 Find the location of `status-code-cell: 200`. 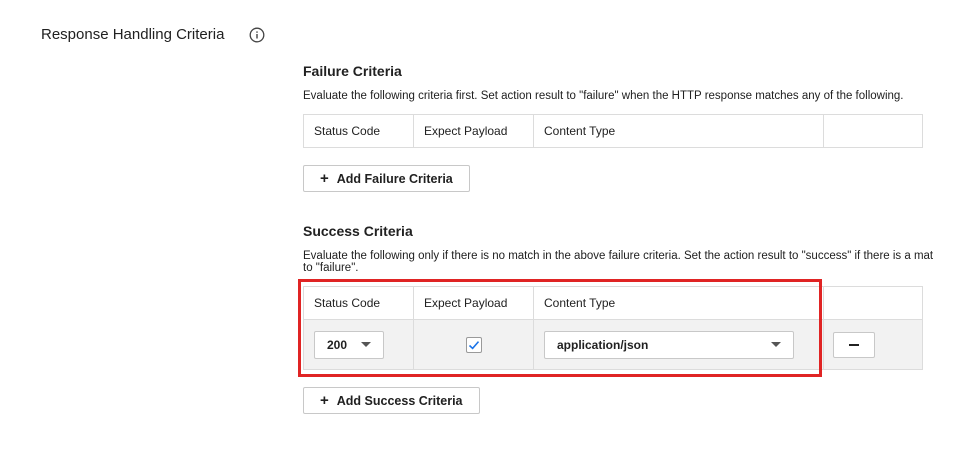

status-code-cell: 200 is located at coordinates (359, 344).